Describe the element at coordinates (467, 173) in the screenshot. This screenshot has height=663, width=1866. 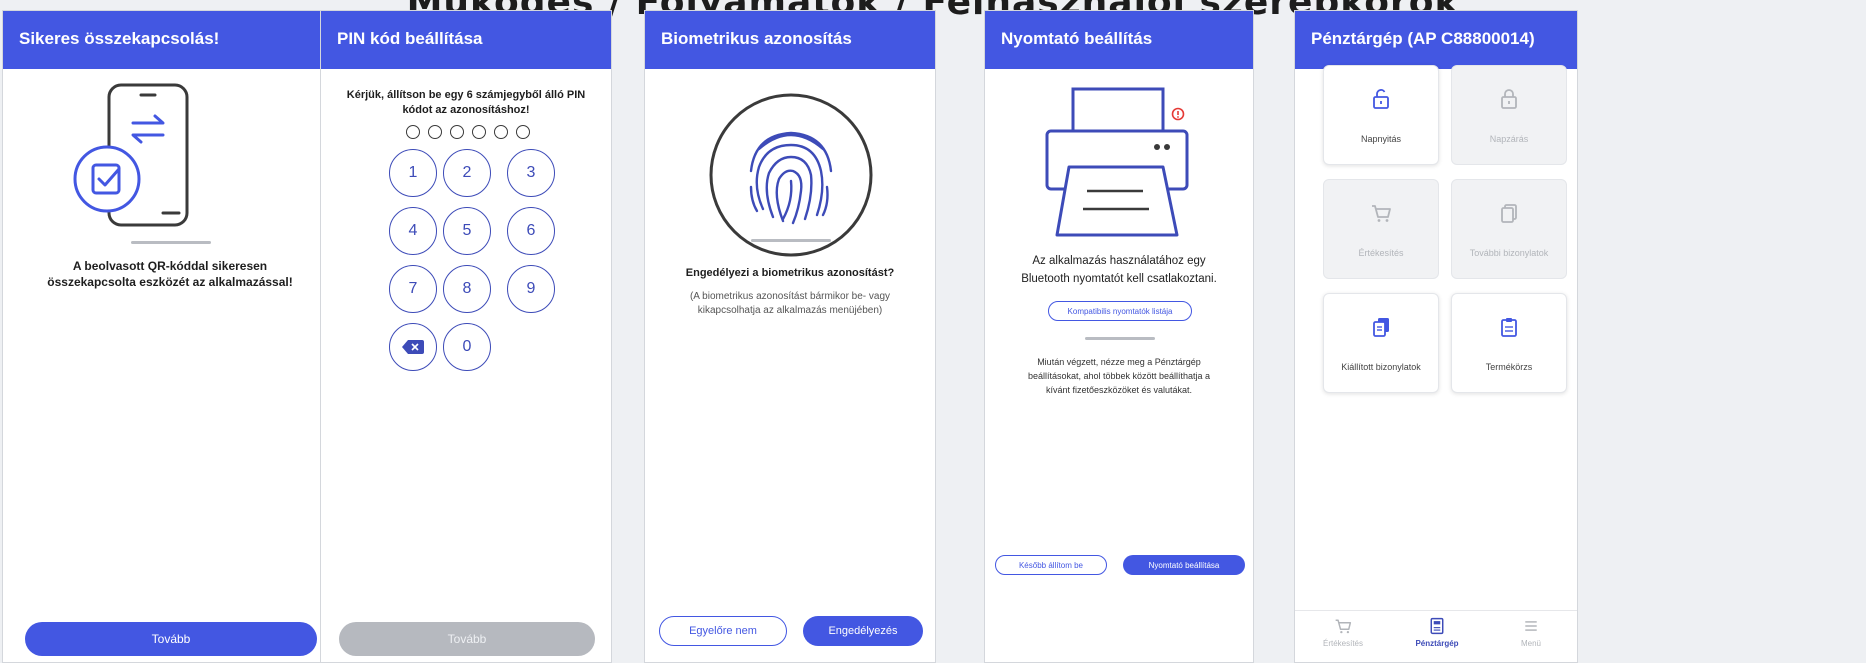
I see `pin-key-2: 2` at that location.